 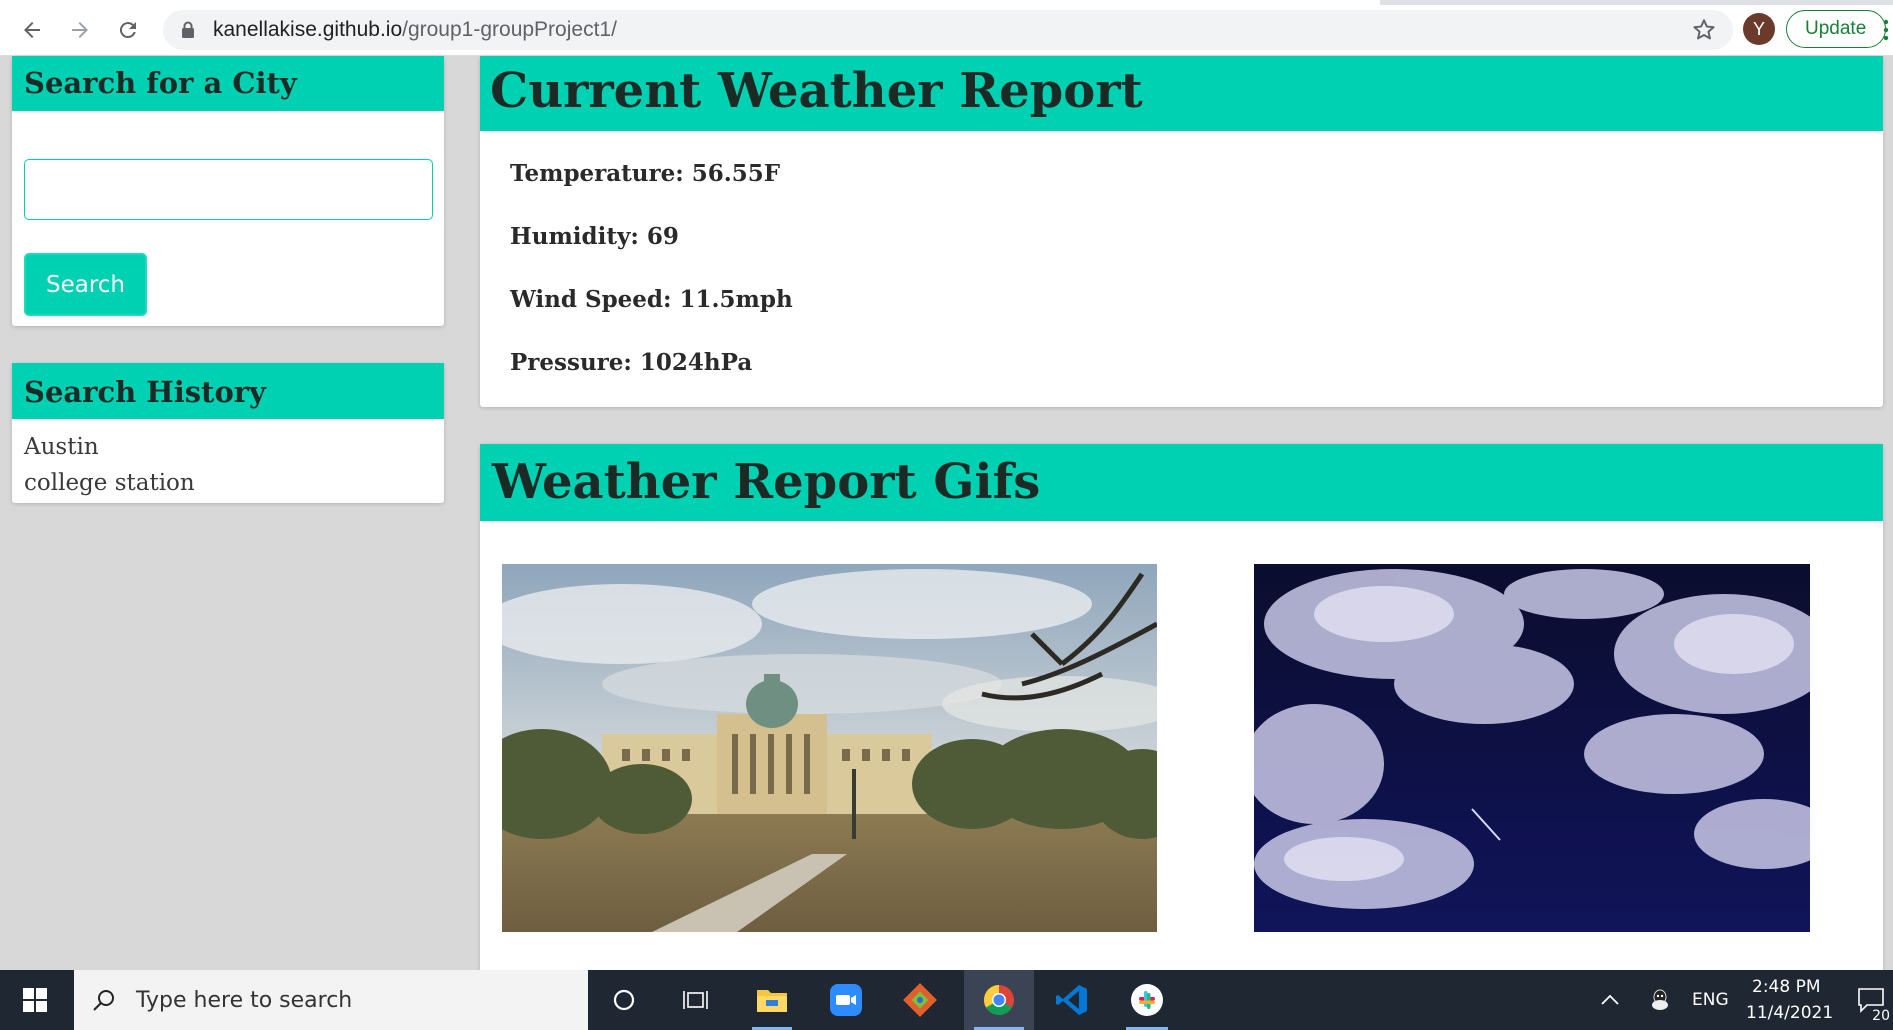 I want to click on back-button, so click(x=32, y=30).